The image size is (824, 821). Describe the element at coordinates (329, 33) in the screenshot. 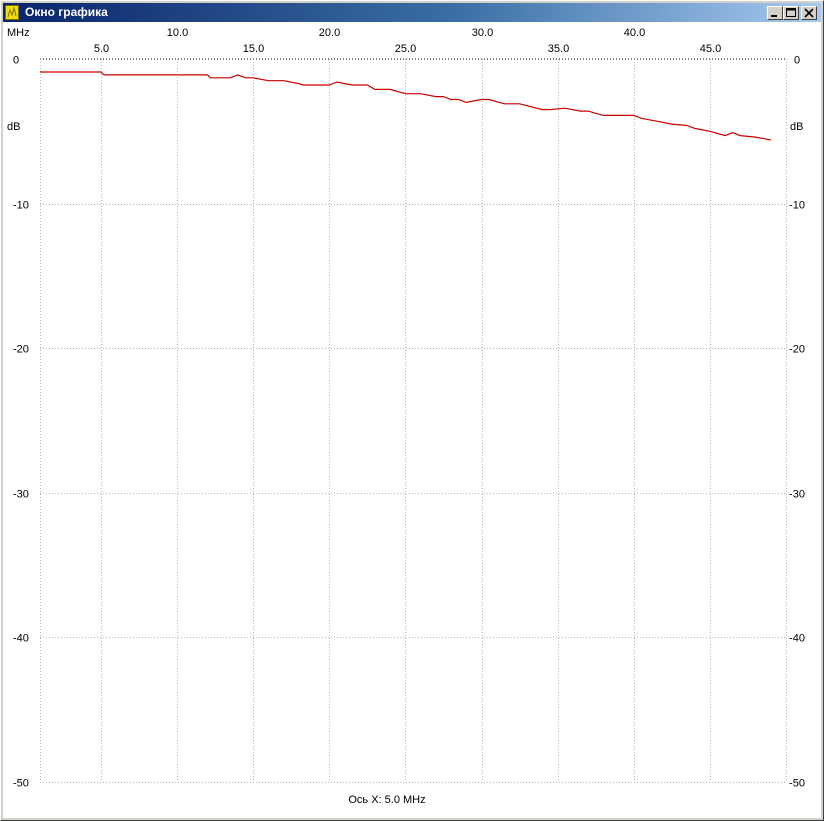

I see `x-tick-label: 20.0` at that location.